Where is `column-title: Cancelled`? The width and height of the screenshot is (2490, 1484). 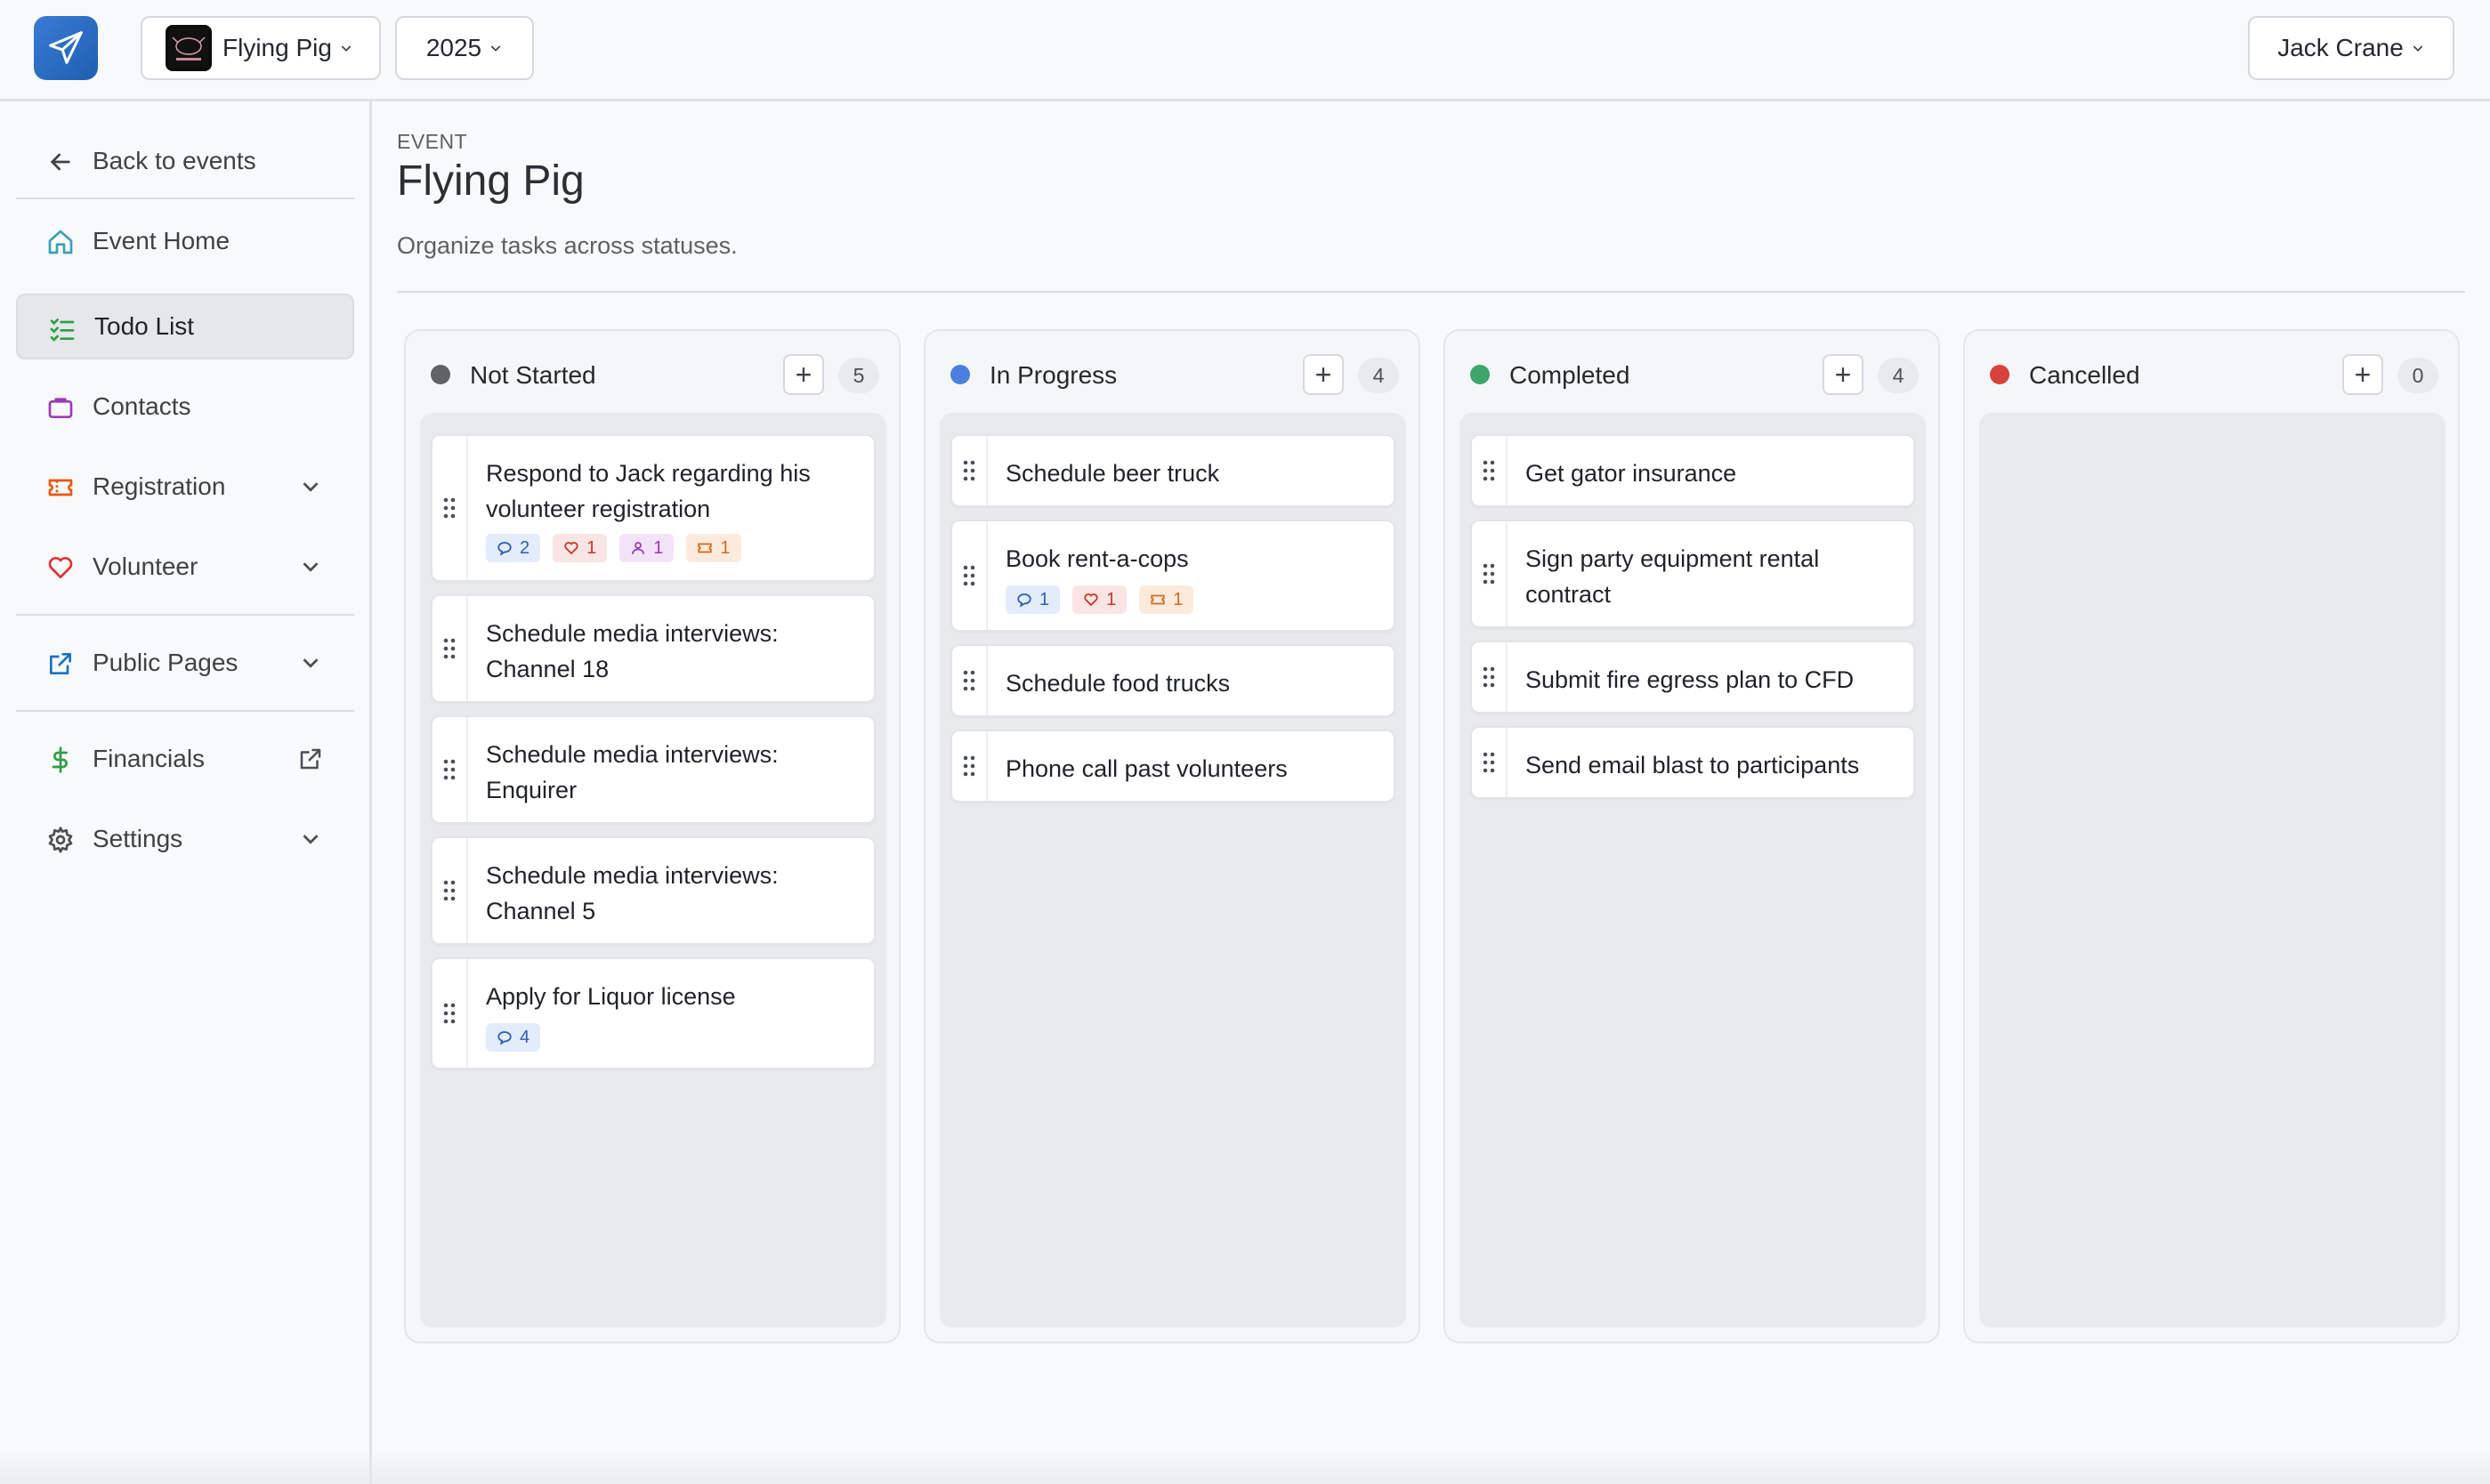 column-title: Cancelled is located at coordinates (2084, 375).